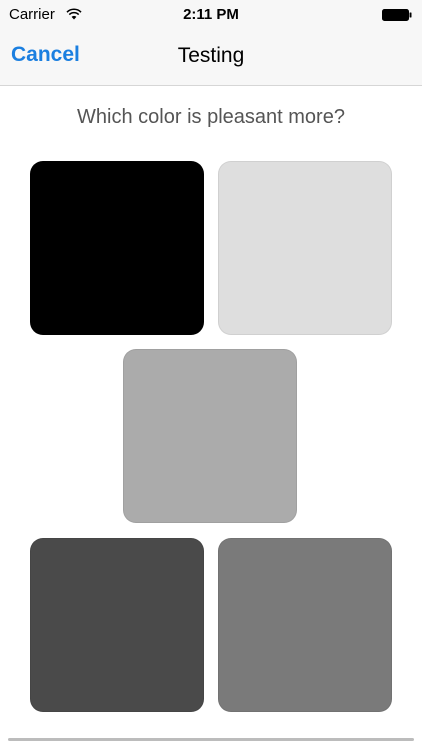 This screenshot has height=750, width=422. I want to click on status-time: 2:11 PM, so click(211, 14).